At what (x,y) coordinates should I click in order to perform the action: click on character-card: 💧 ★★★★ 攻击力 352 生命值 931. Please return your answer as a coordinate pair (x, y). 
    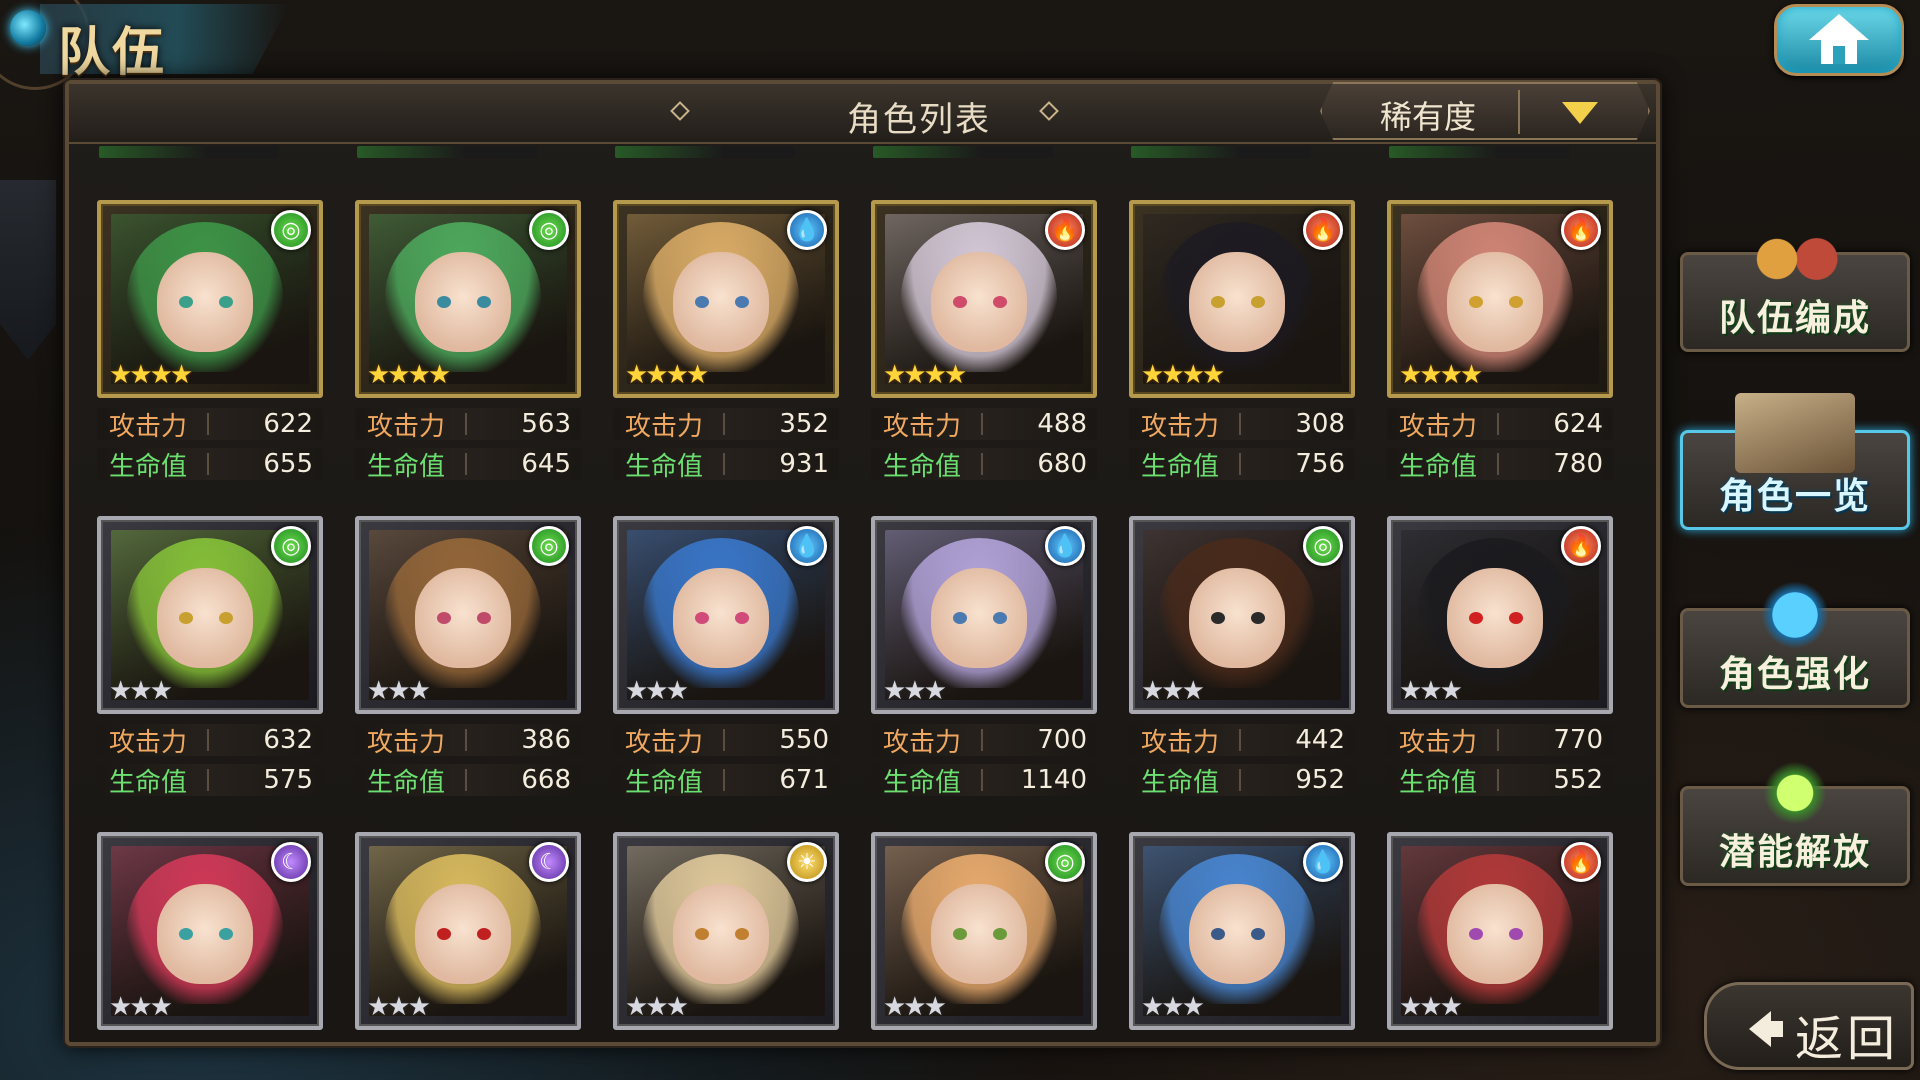
    Looking at the image, I should click on (726, 350).